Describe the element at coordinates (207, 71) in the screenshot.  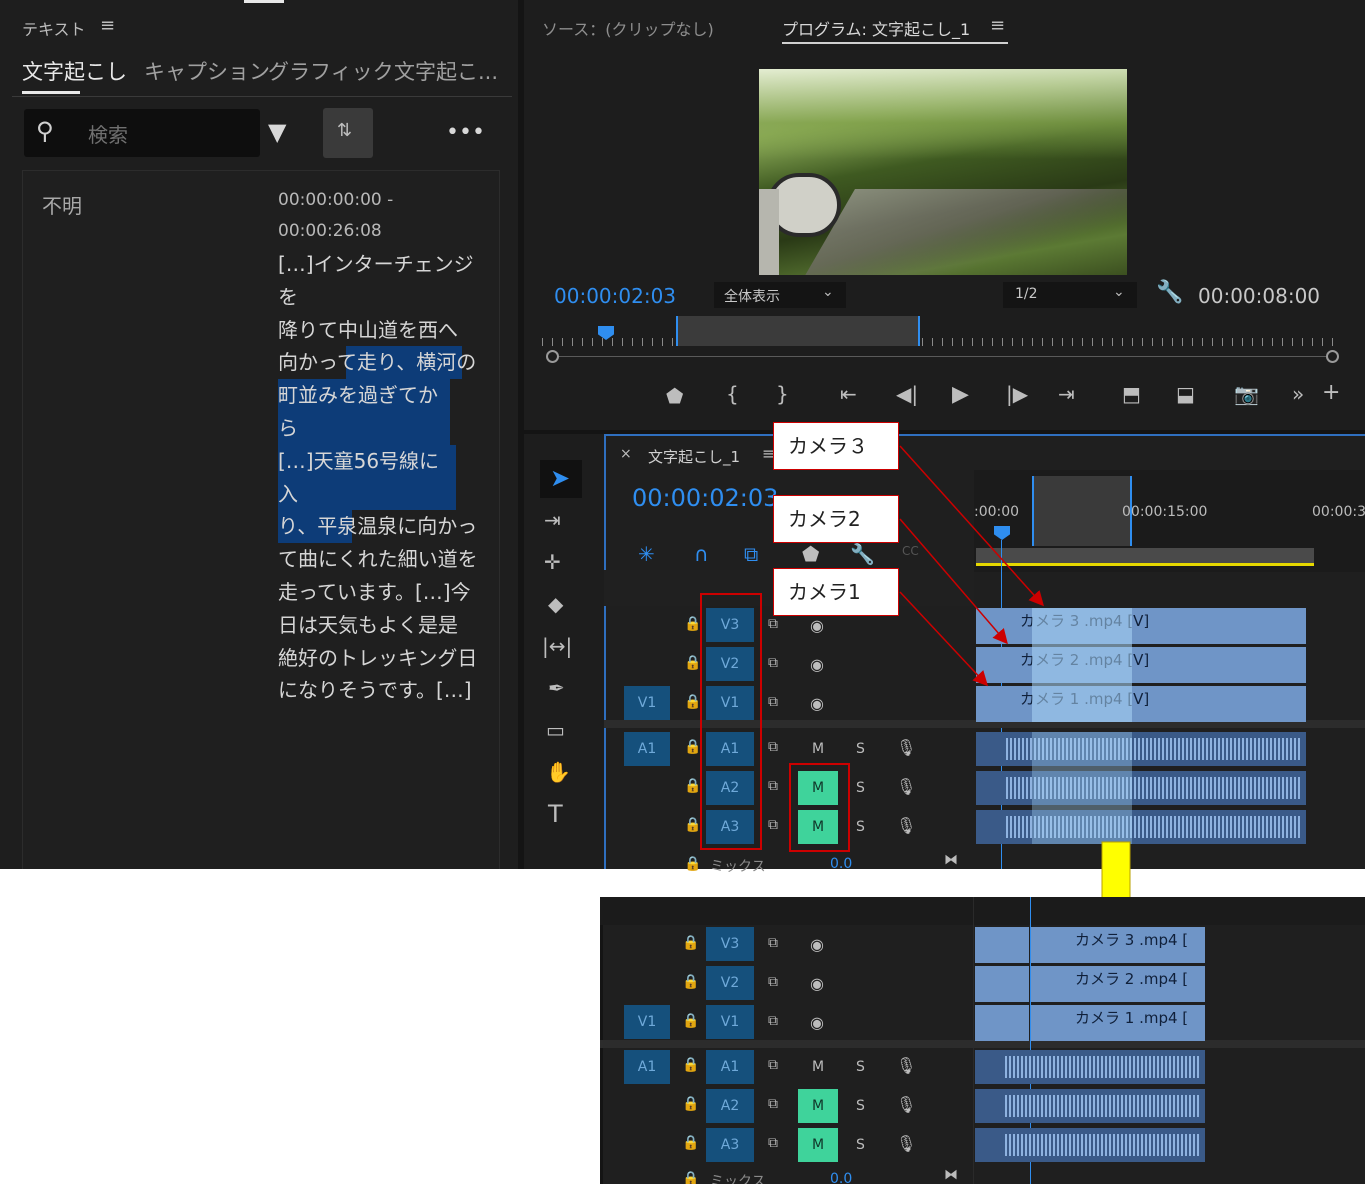
I see `tab-captions: キャプション` at that location.